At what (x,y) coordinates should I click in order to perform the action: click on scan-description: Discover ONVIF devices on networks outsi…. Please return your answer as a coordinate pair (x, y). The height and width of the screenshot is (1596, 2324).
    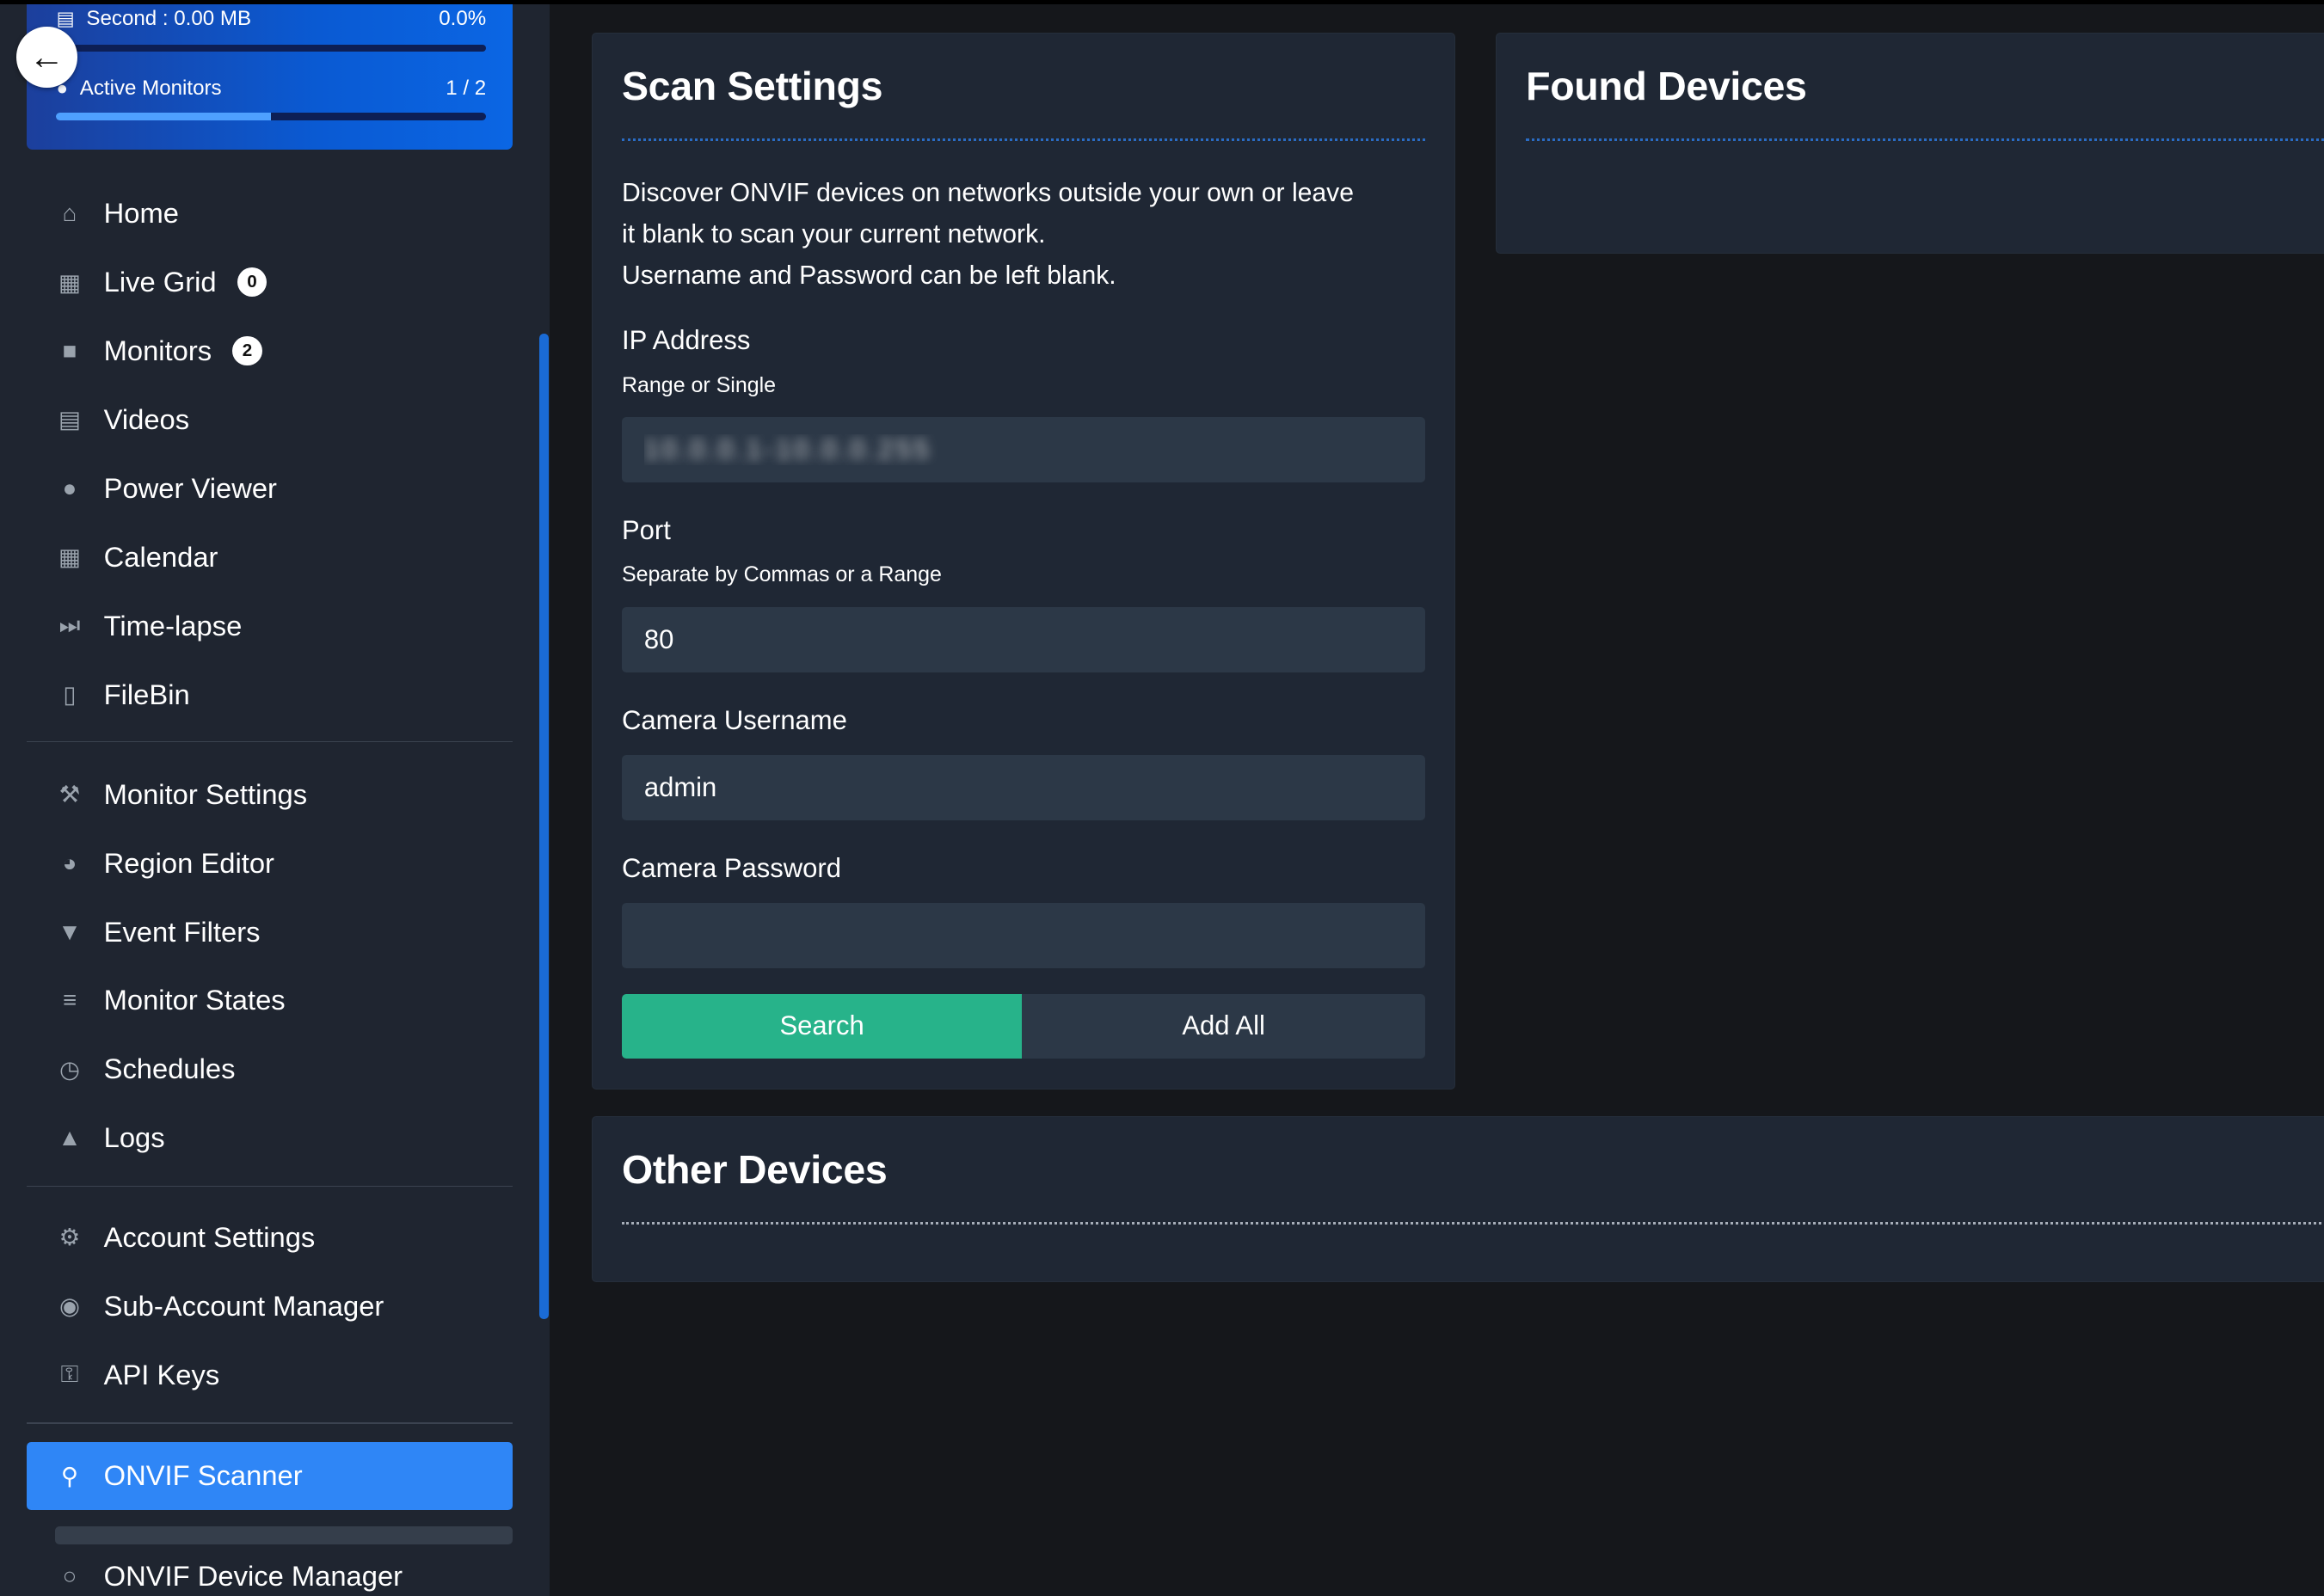
    Looking at the image, I should click on (1022, 235).